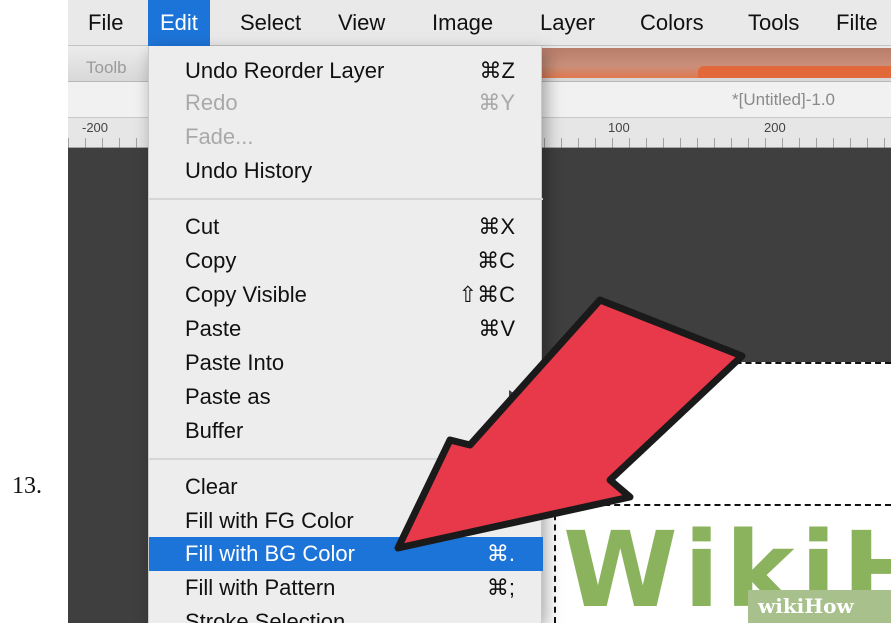  I want to click on menu-filters: Filte, so click(857, 23).